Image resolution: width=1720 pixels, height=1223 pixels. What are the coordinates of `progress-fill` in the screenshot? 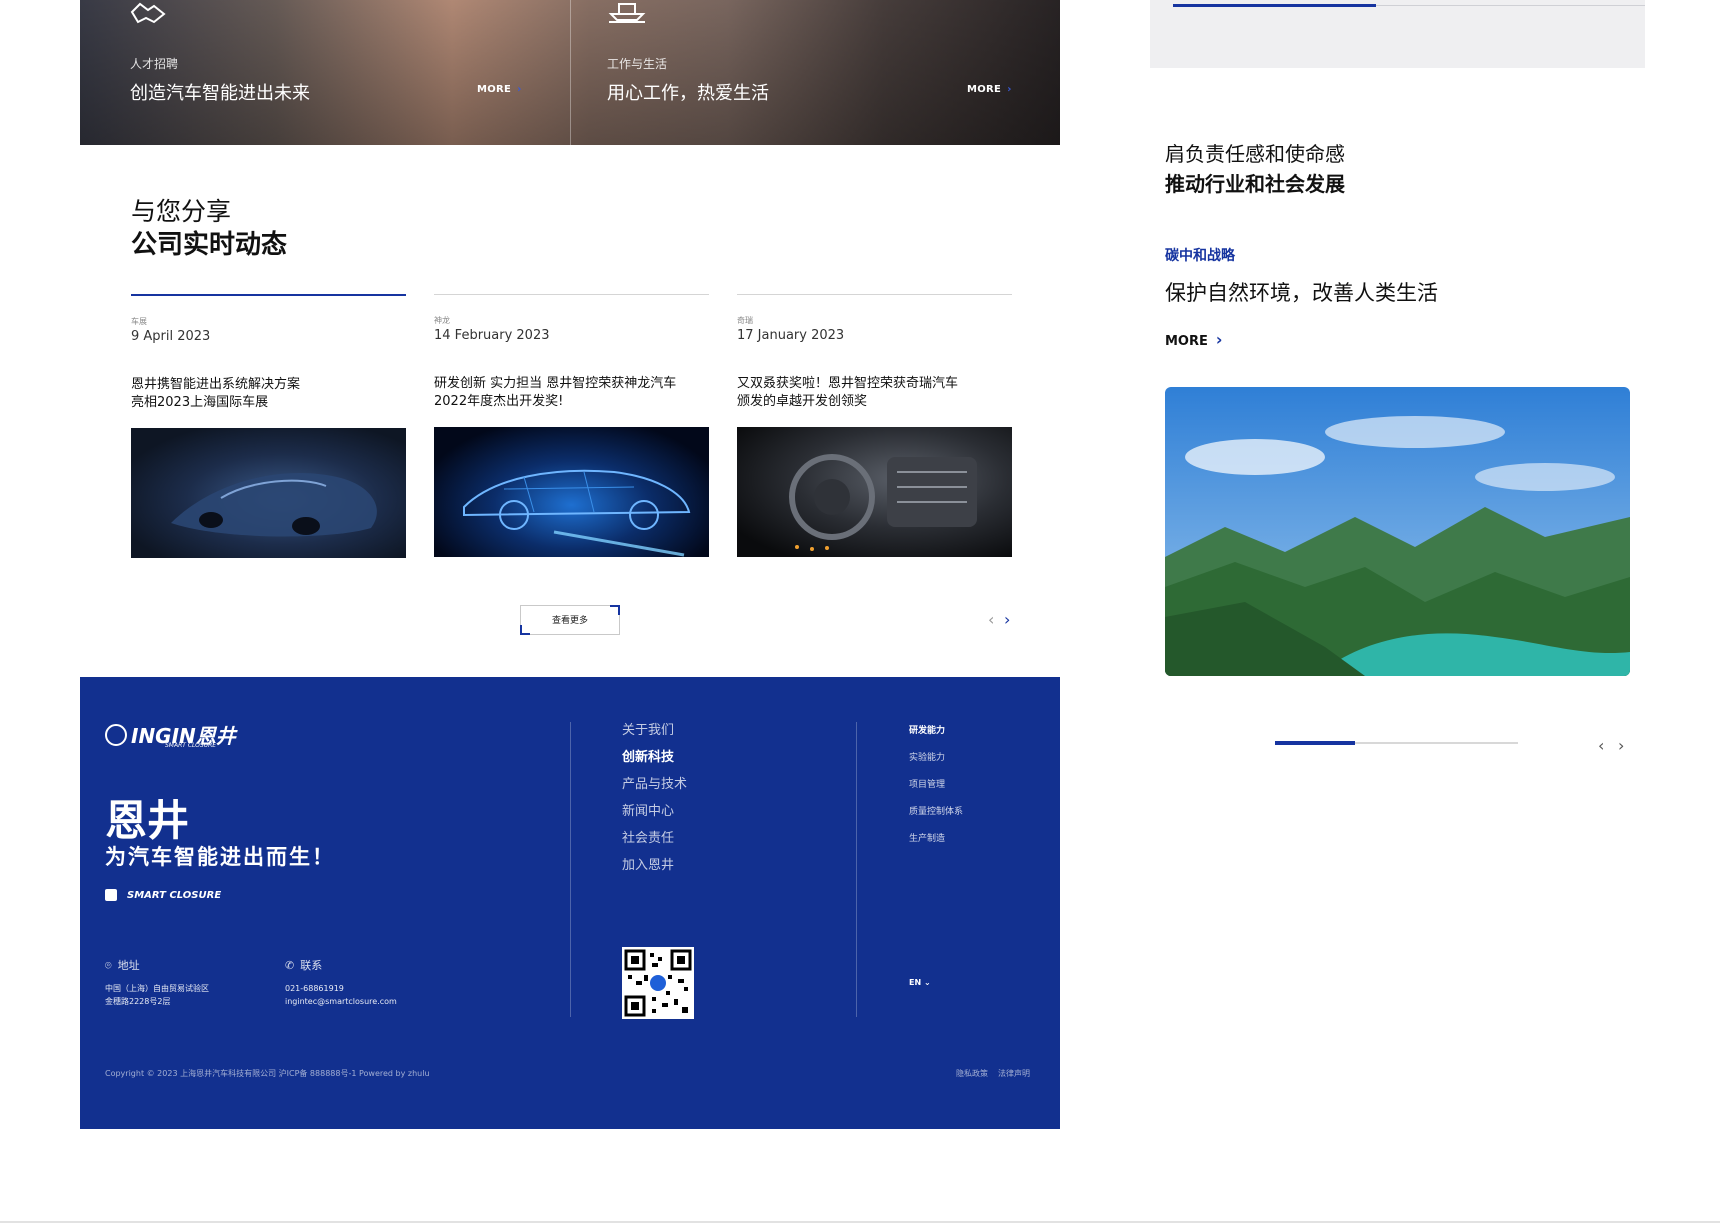 It's located at (1274, 5).